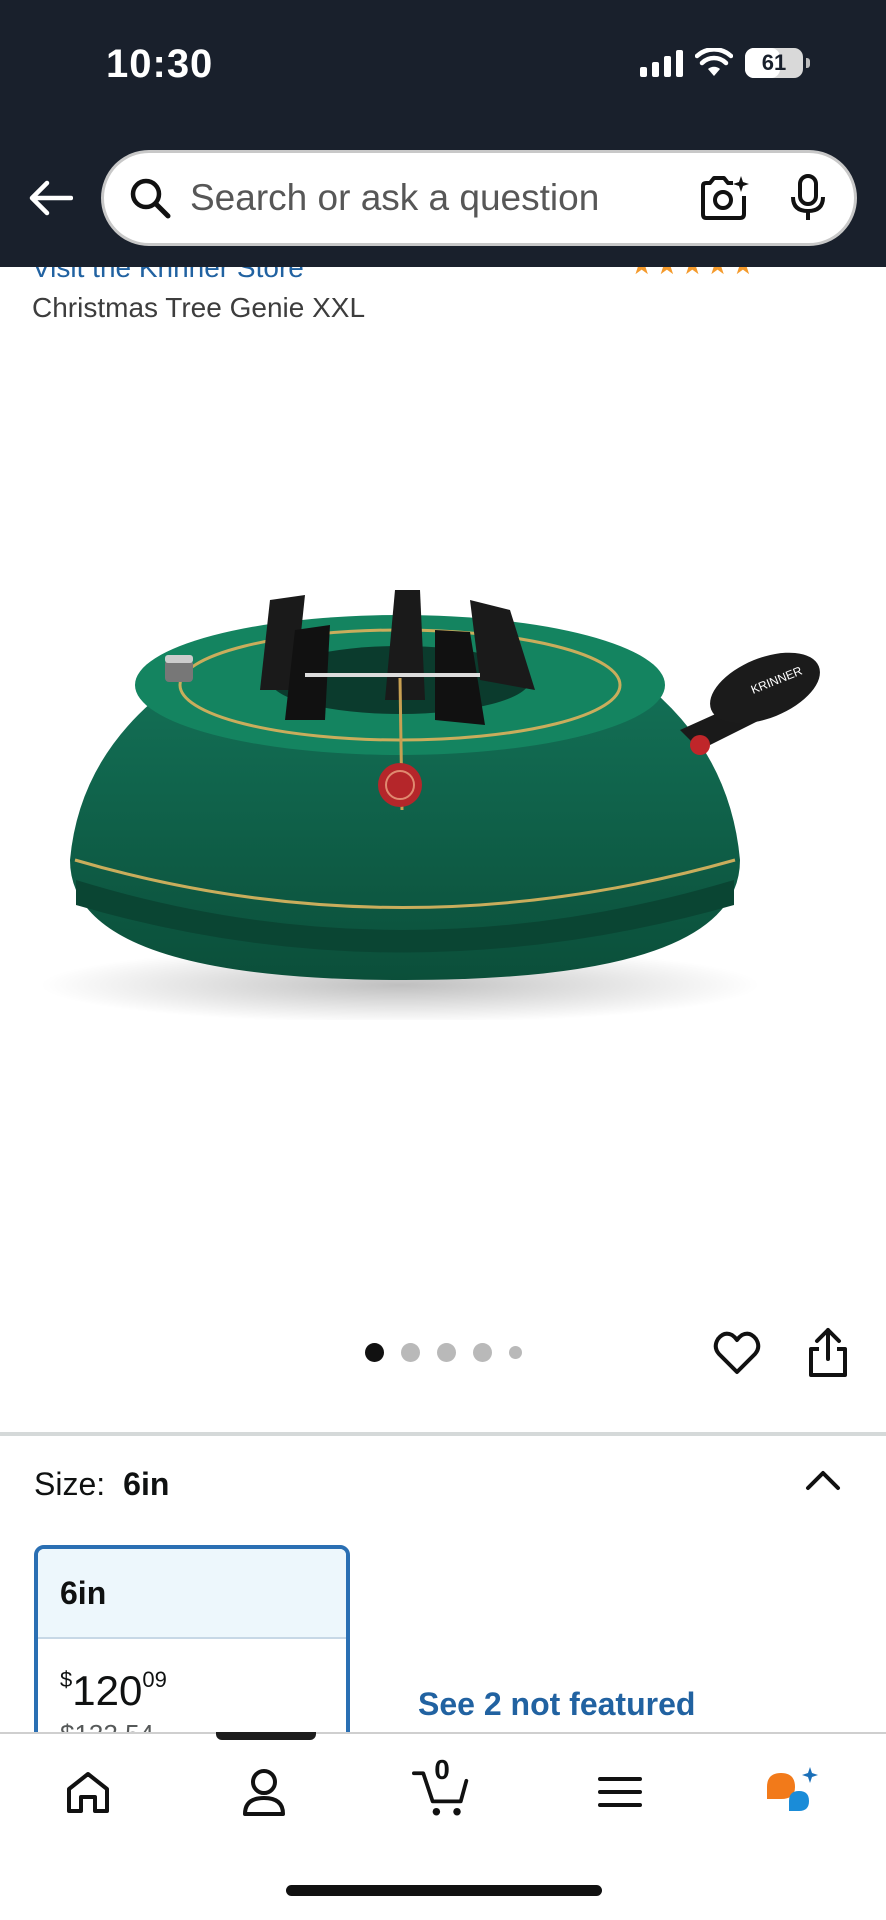  I want to click on arrow-left-icon, so click(51, 198).